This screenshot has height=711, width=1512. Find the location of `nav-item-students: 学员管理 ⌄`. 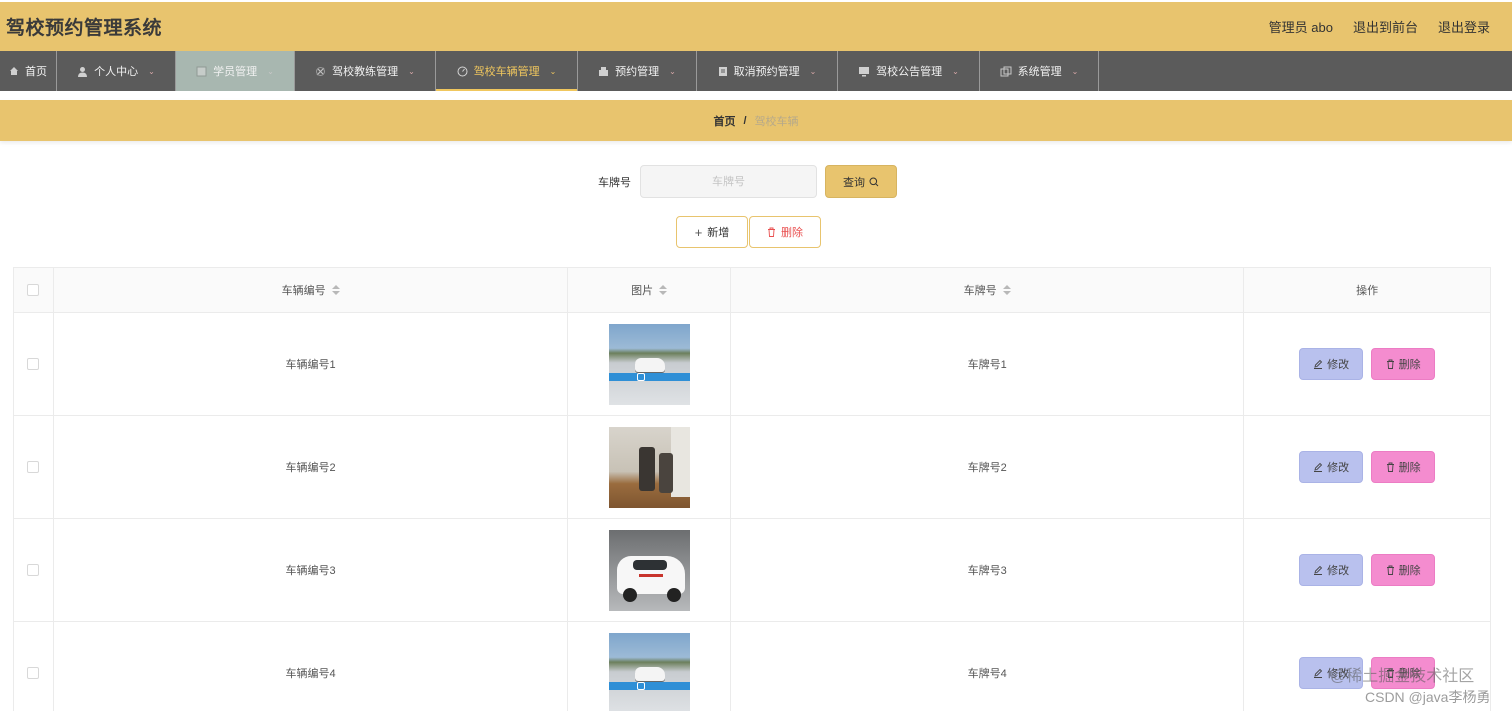

nav-item-students: 学员管理 ⌄ is located at coordinates (235, 71).